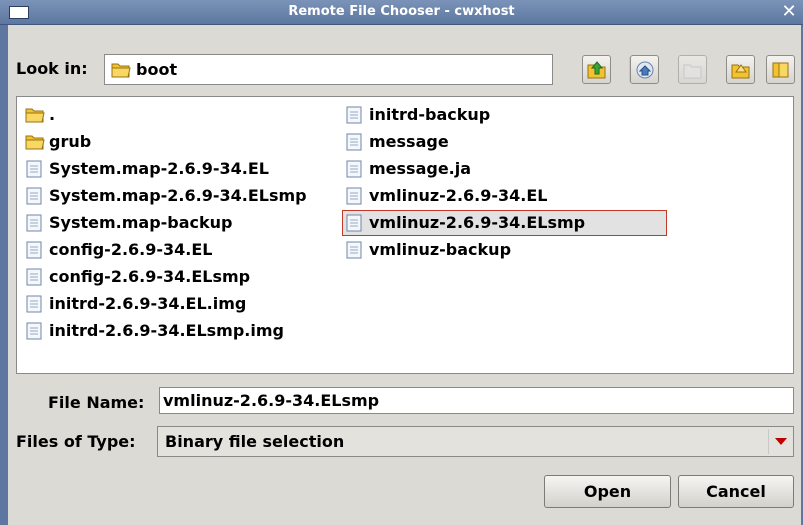 The height and width of the screenshot is (525, 803). What do you see at coordinates (781, 441) in the screenshot?
I see `chevron-down-icon` at bounding box center [781, 441].